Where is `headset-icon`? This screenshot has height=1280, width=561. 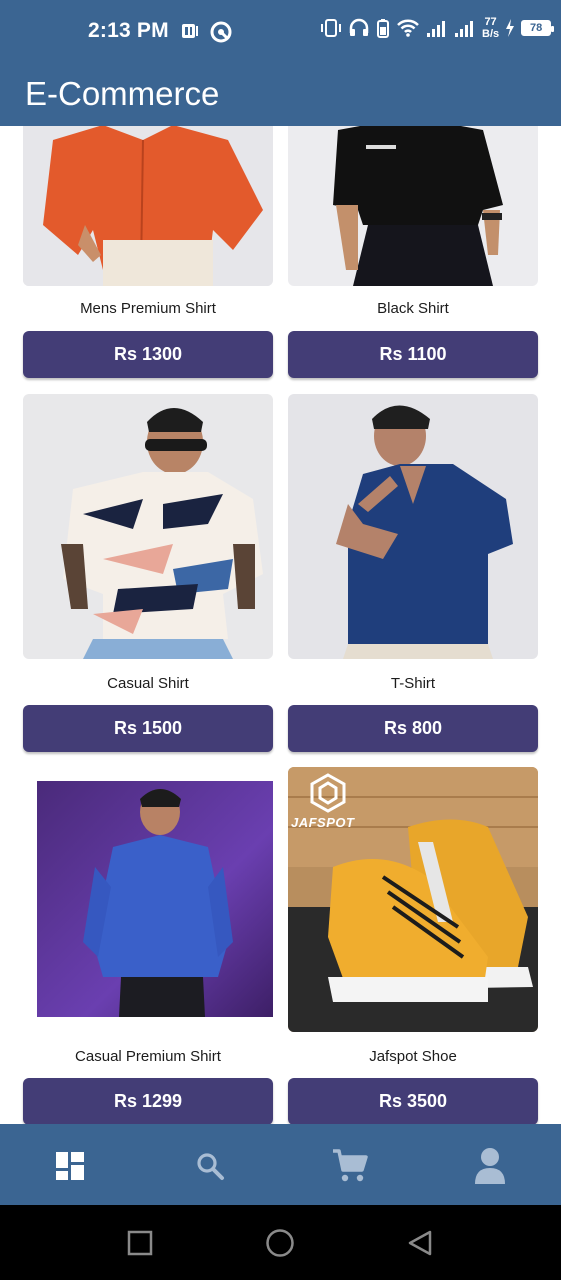 headset-icon is located at coordinates (359, 27).